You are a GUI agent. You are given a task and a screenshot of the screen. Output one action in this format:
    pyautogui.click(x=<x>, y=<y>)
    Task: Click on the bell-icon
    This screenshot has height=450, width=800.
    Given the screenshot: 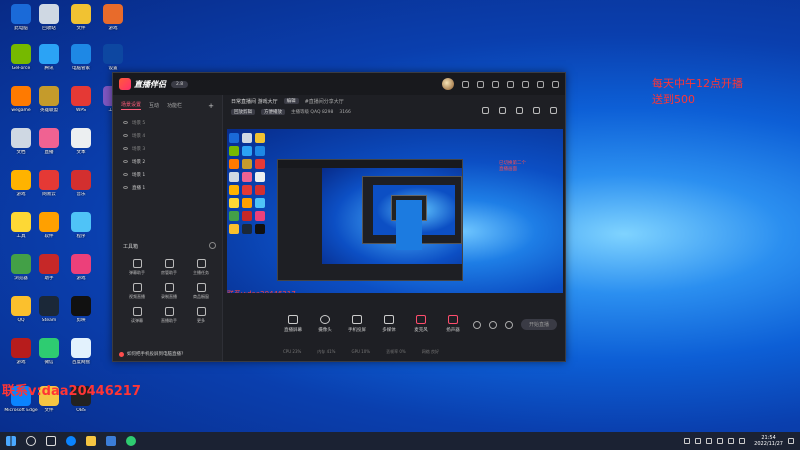 What is the action you would take?
    pyautogui.click(x=536, y=110)
    